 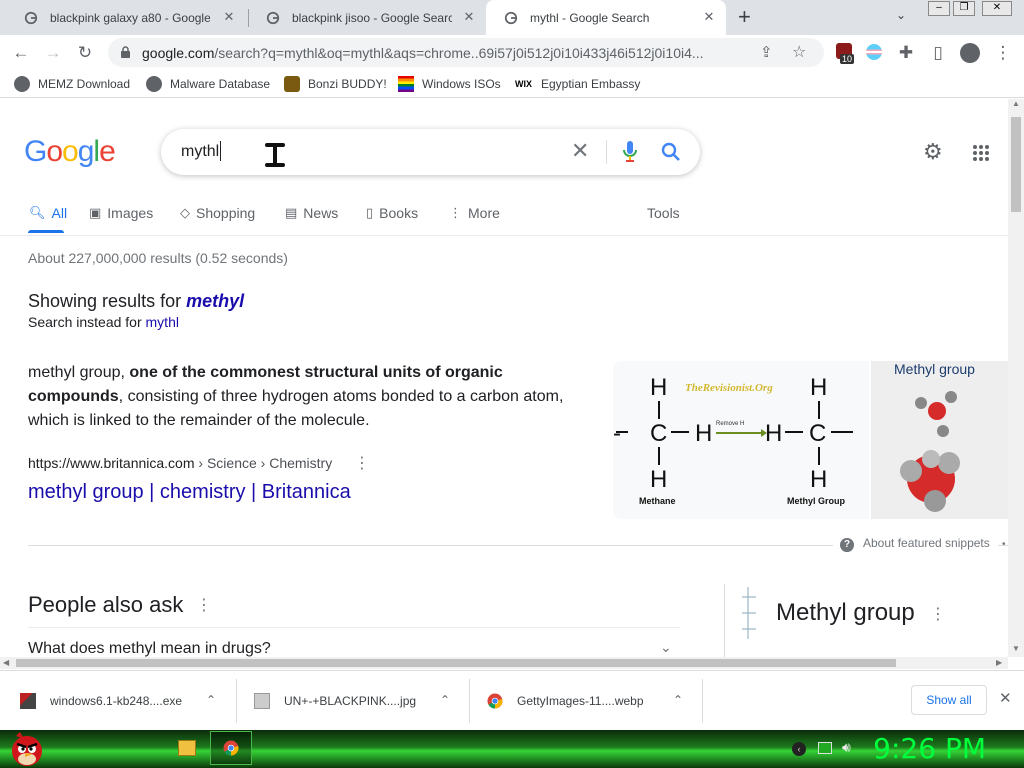 What do you see at coordinates (663, 213) in the screenshot?
I see `tools-button: Tools` at bounding box center [663, 213].